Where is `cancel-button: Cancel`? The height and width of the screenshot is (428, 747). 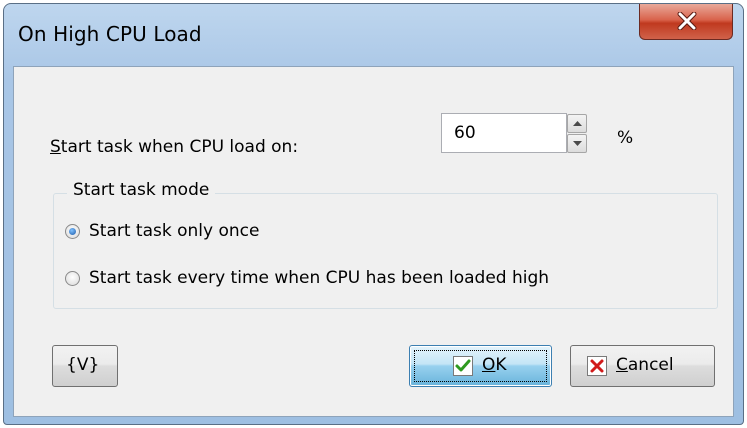
cancel-button: Cancel is located at coordinates (642, 366).